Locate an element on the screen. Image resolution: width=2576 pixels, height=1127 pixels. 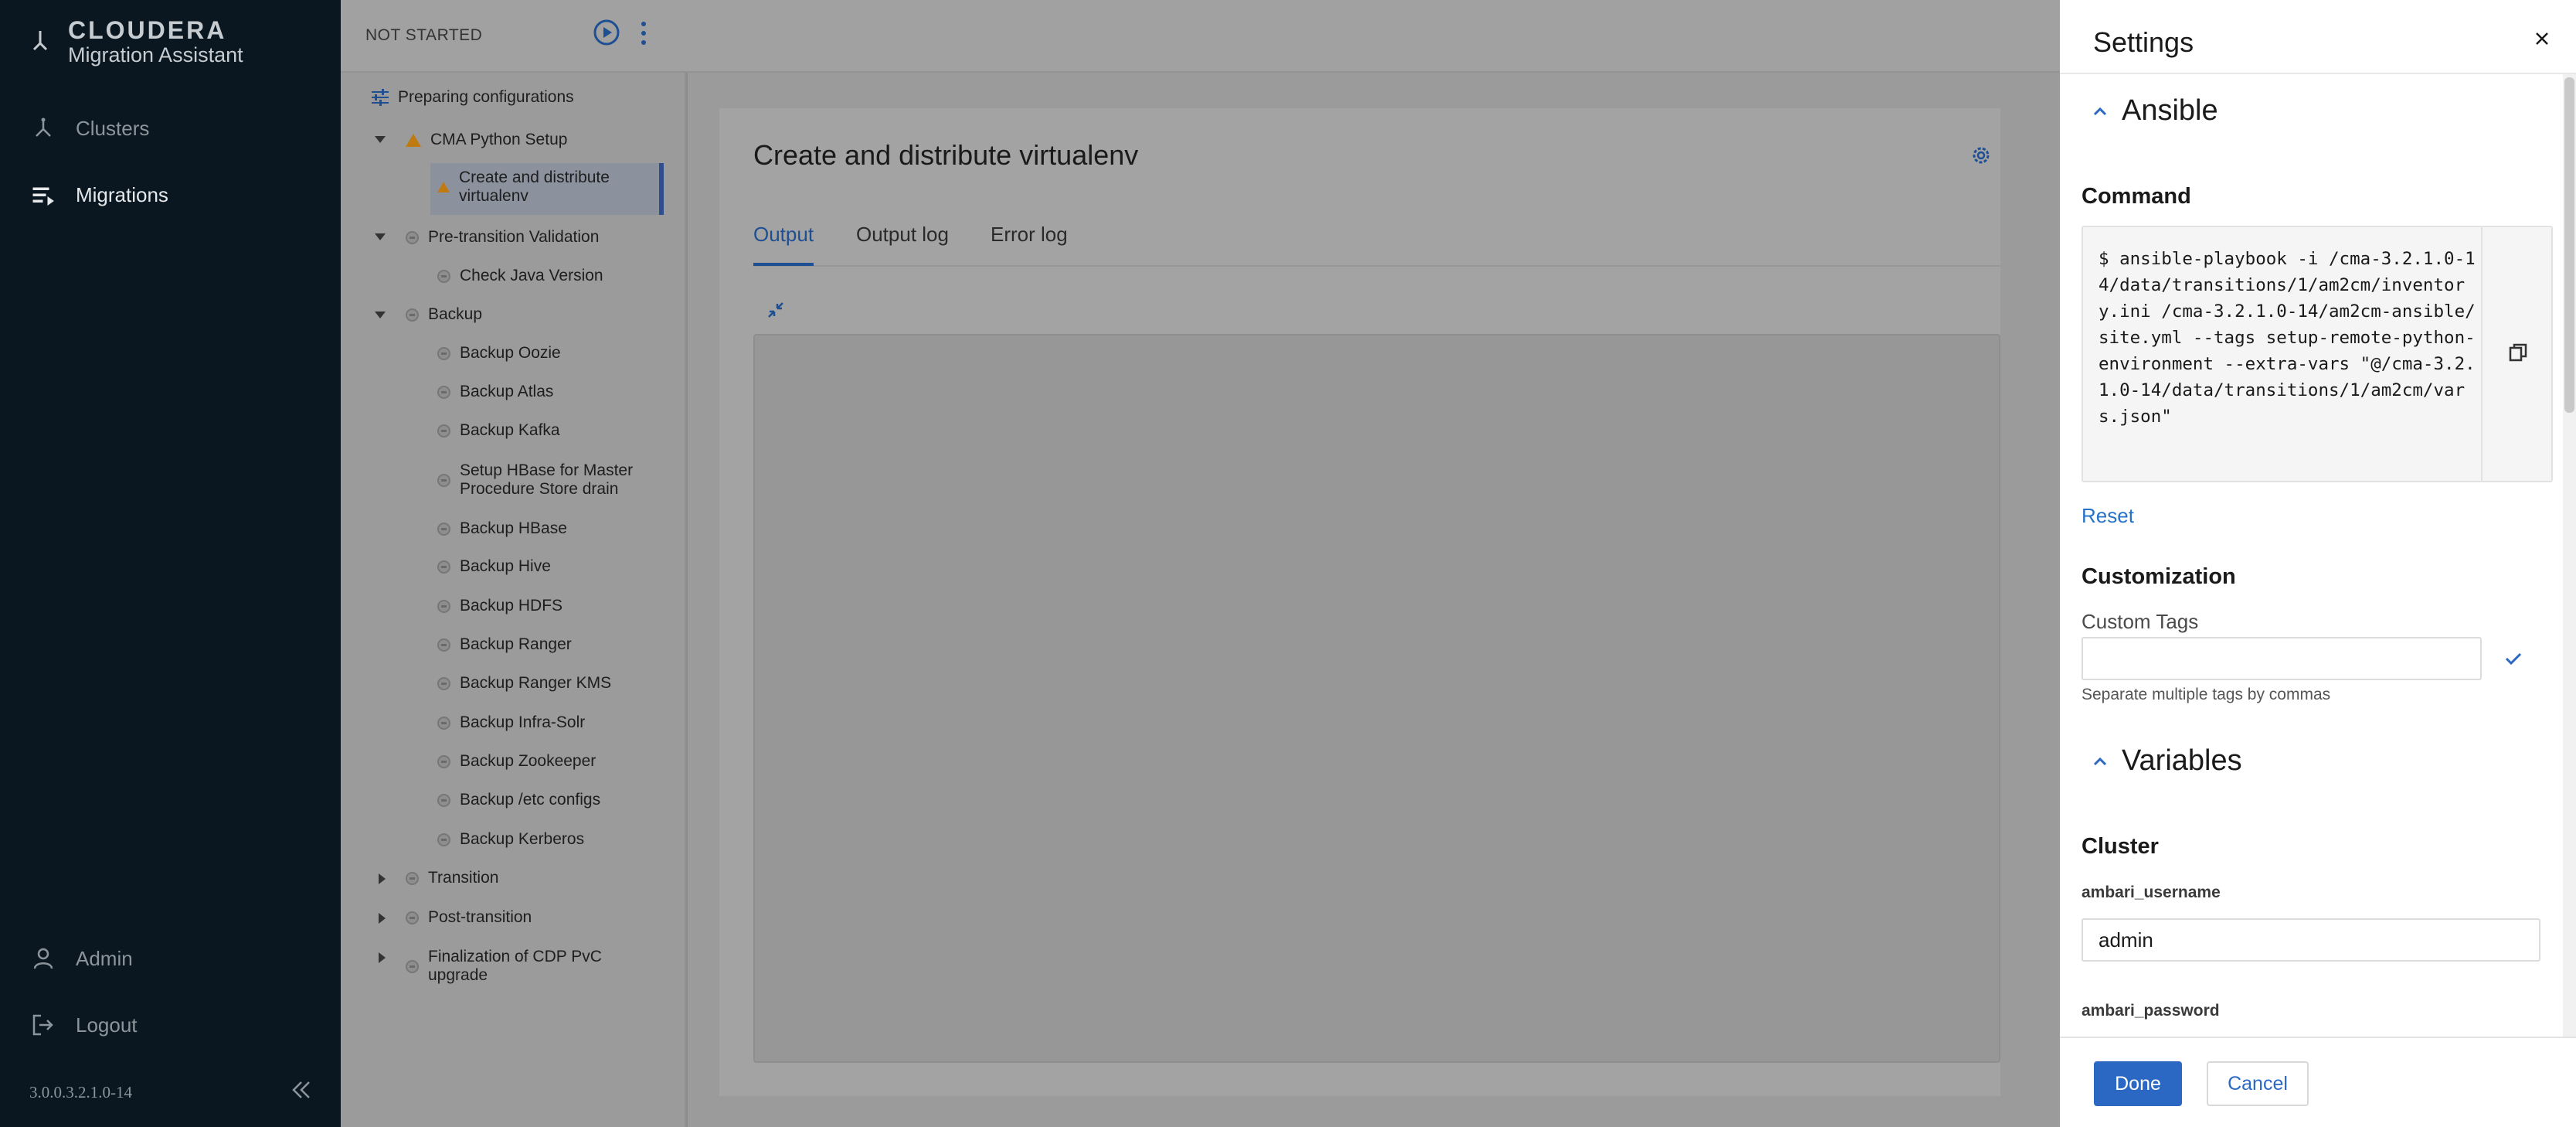
customization-heading: Customization is located at coordinates (2159, 577).